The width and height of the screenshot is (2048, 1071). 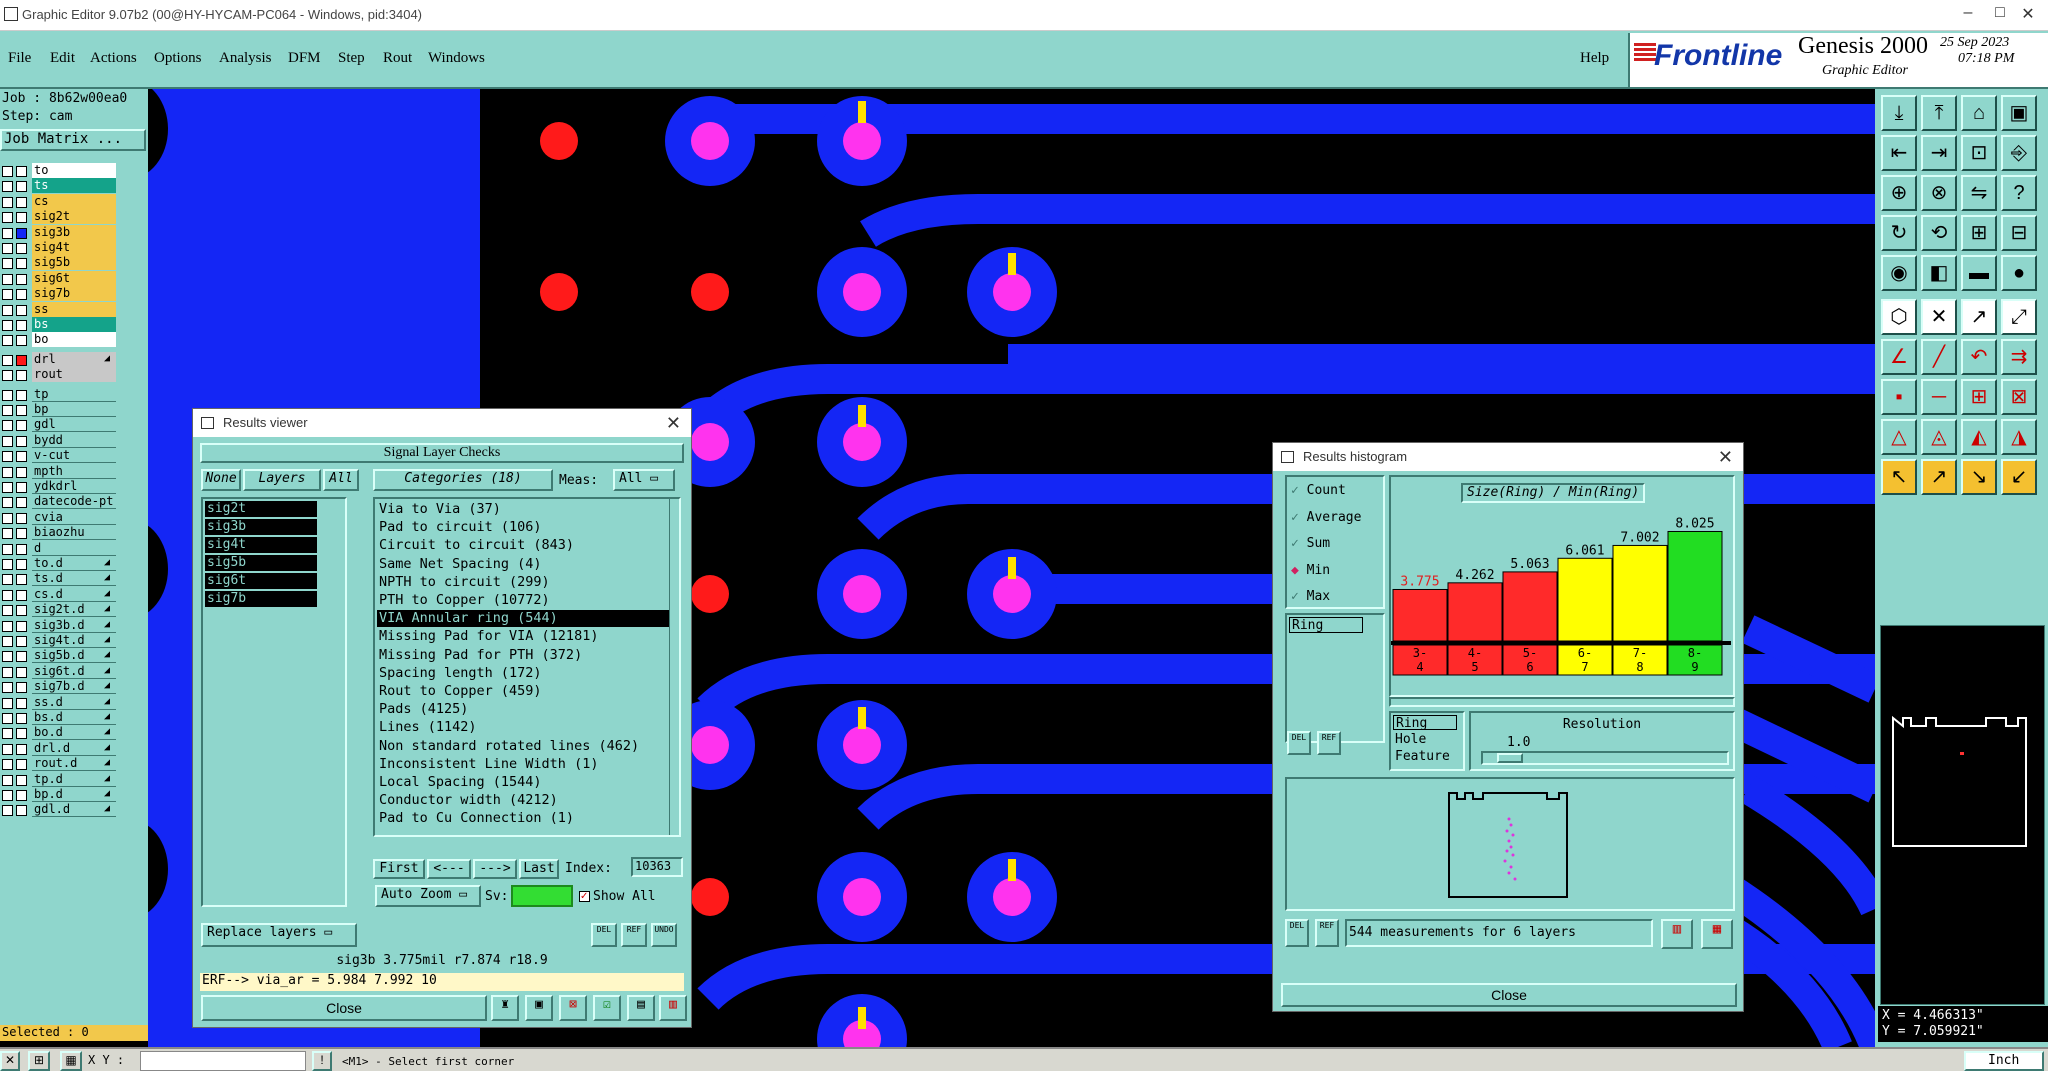 What do you see at coordinates (59, 394) in the screenshot?
I see `layer-row: tp` at bounding box center [59, 394].